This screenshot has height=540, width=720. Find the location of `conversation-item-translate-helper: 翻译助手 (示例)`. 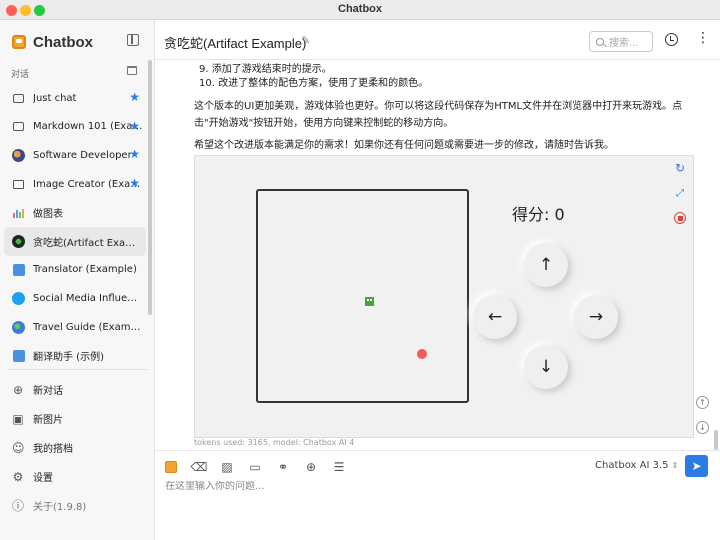

conversation-item-translate-helper: 翻译助手 (示例) is located at coordinates (75, 355).